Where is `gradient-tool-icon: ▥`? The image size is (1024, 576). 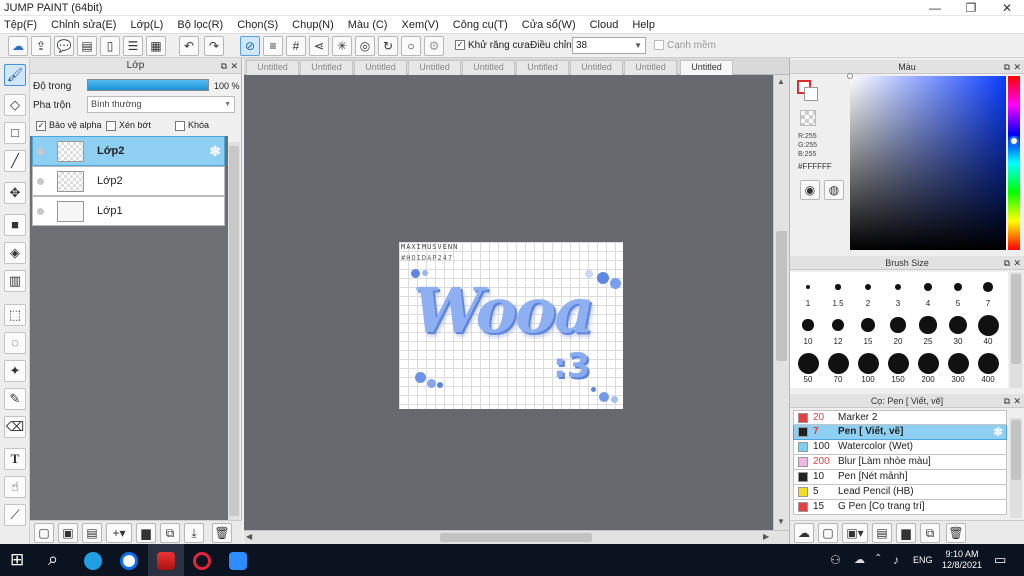 gradient-tool-icon: ▥ is located at coordinates (15, 281).